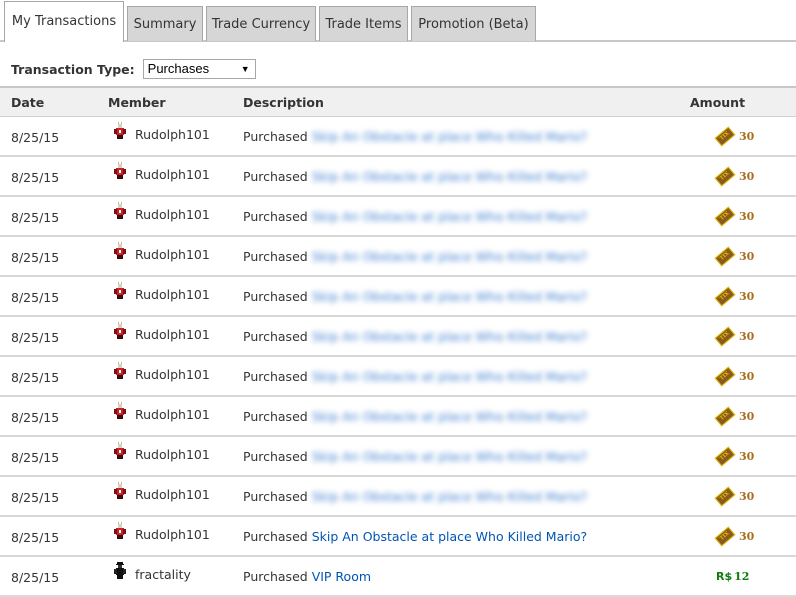 The height and width of the screenshot is (597, 796). What do you see at coordinates (163, 574) in the screenshot?
I see `member-name: fractality` at bounding box center [163, 574].